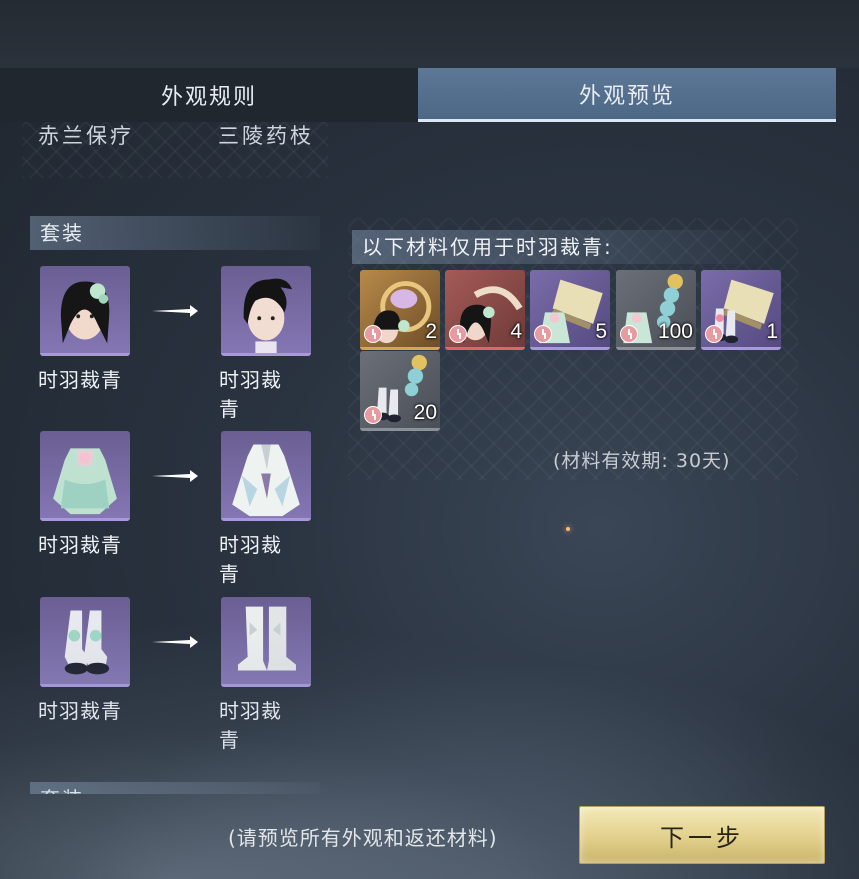  Describe the element at coordinates (266, 136) in the screenshot. I see `cut-off-label-right: 三陵药枝` at that location.